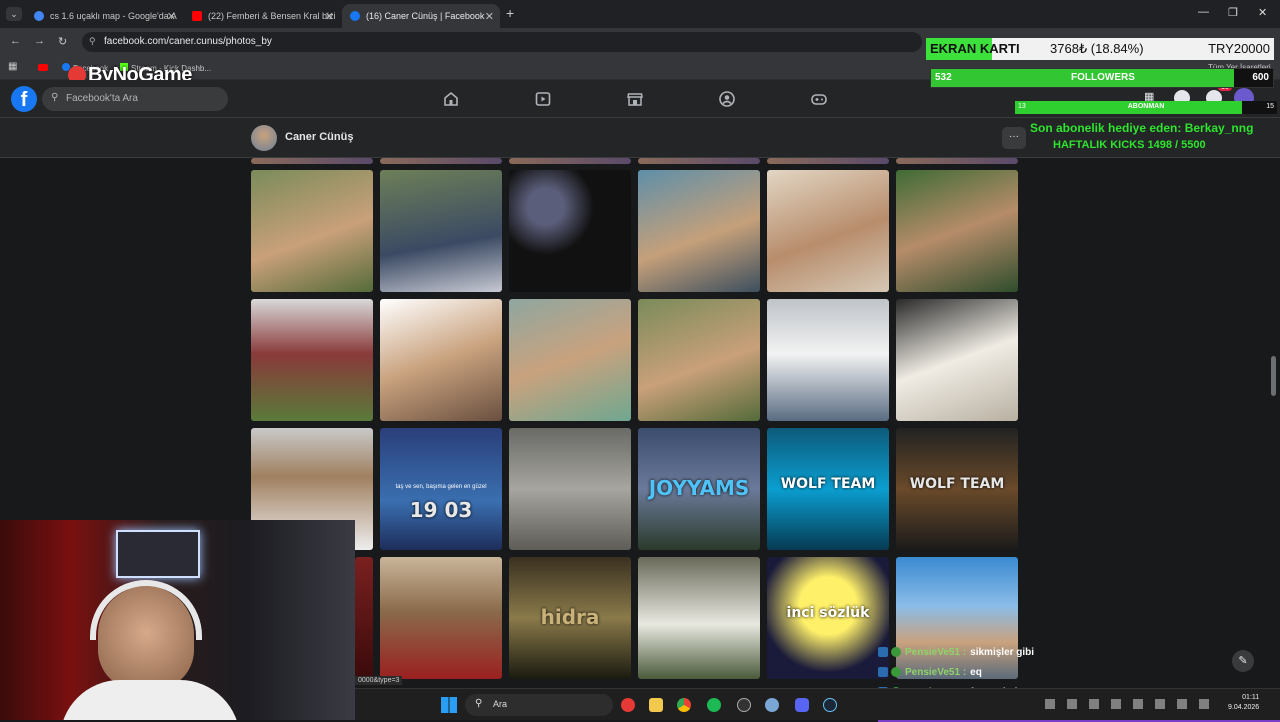  I want to click on taskbar-search-label: Ara, so click(500, 704).